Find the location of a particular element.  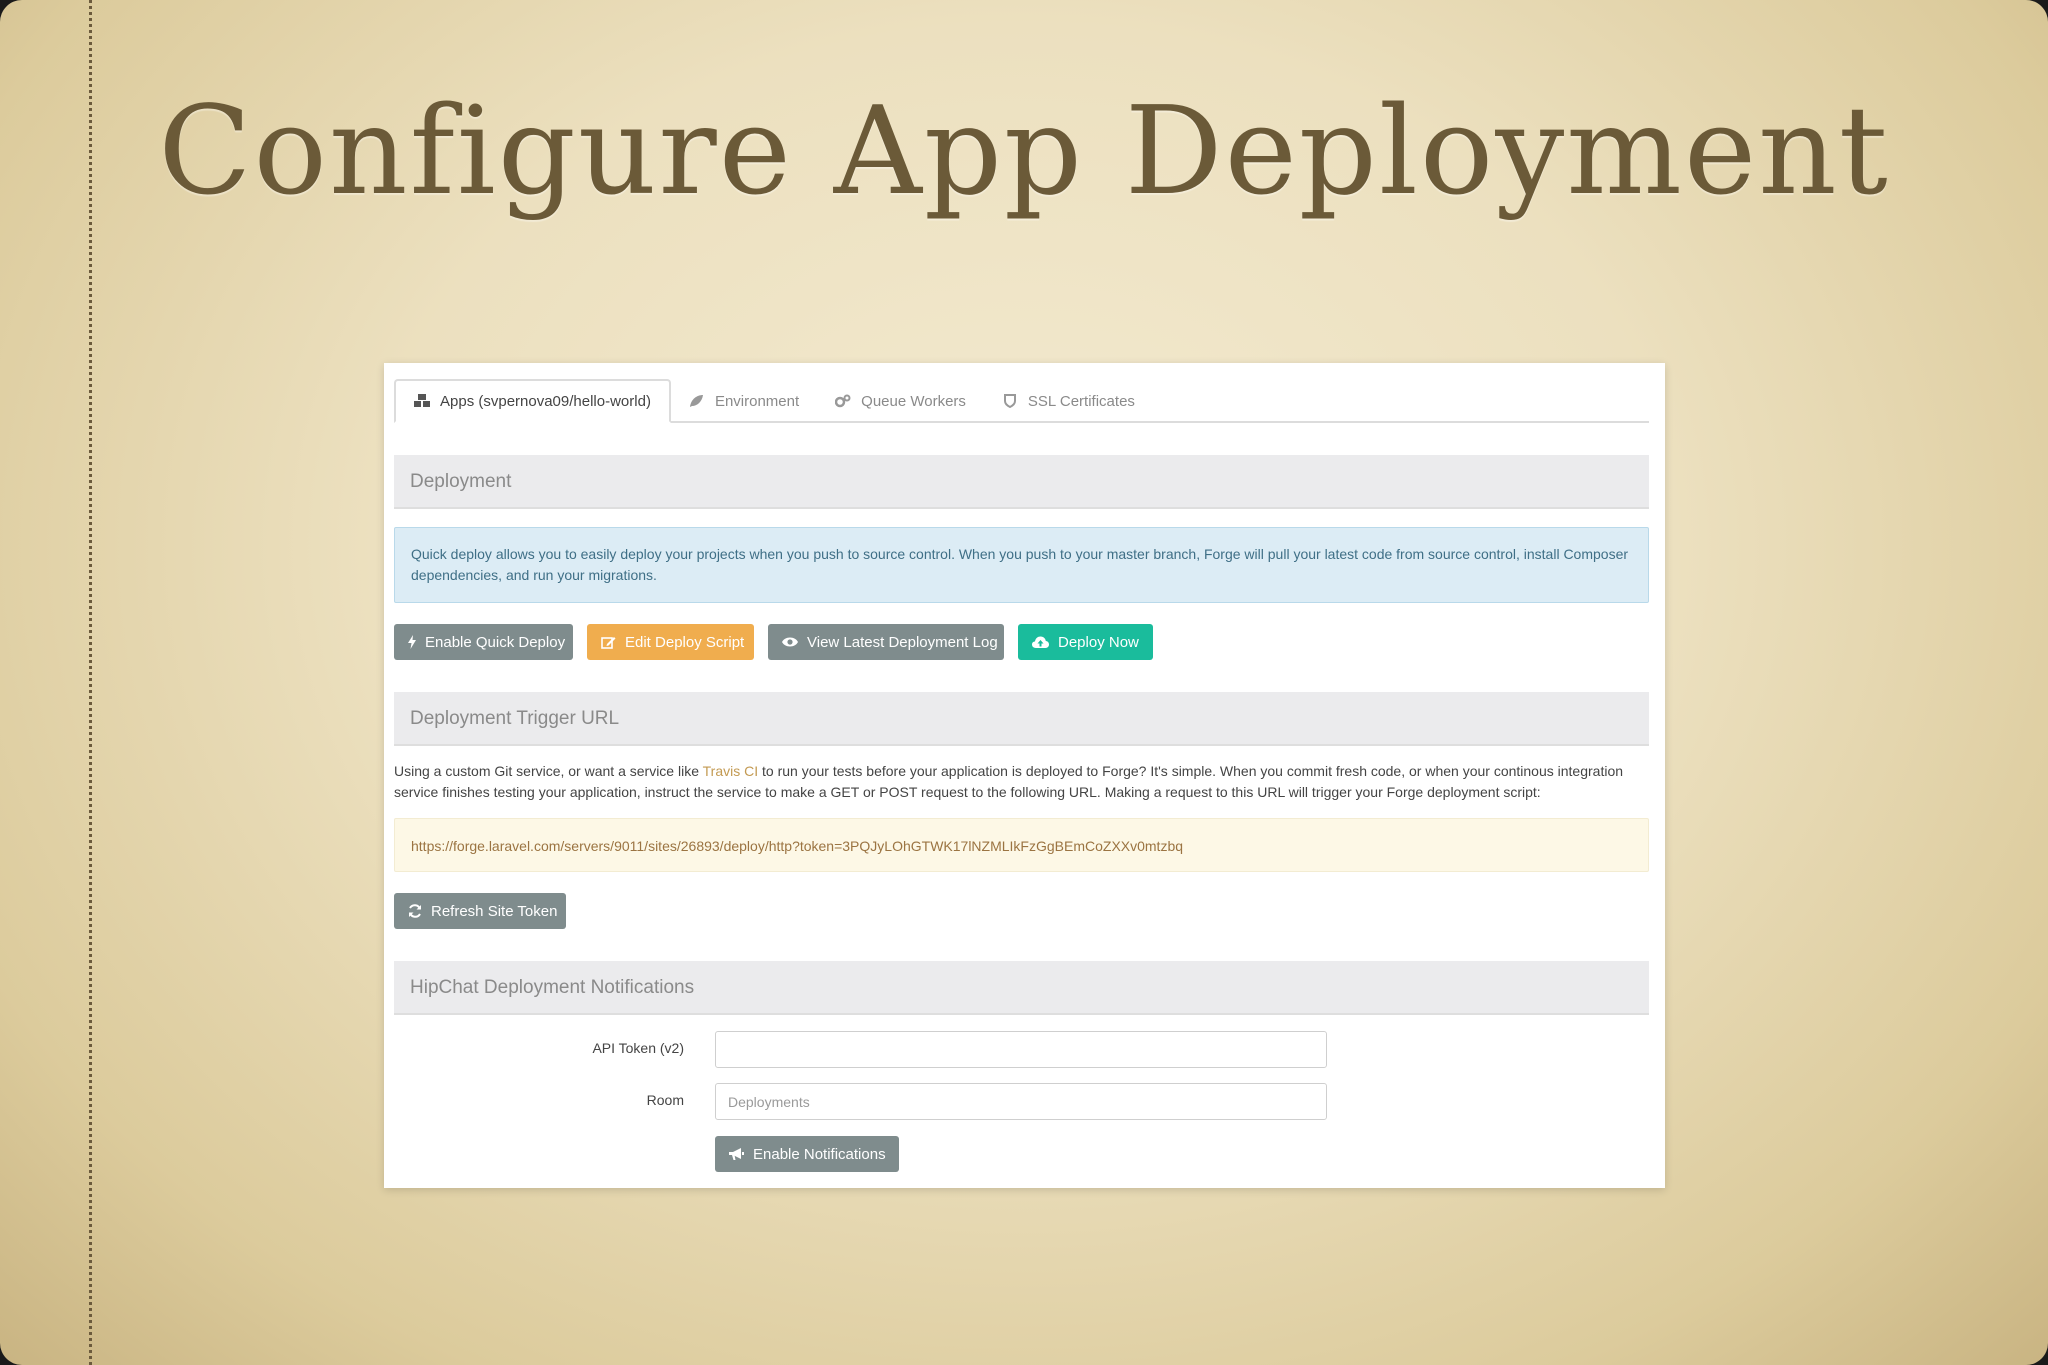

tab-label: Apps (svpernova09/hello-world) is located at coordinates (545, 401).